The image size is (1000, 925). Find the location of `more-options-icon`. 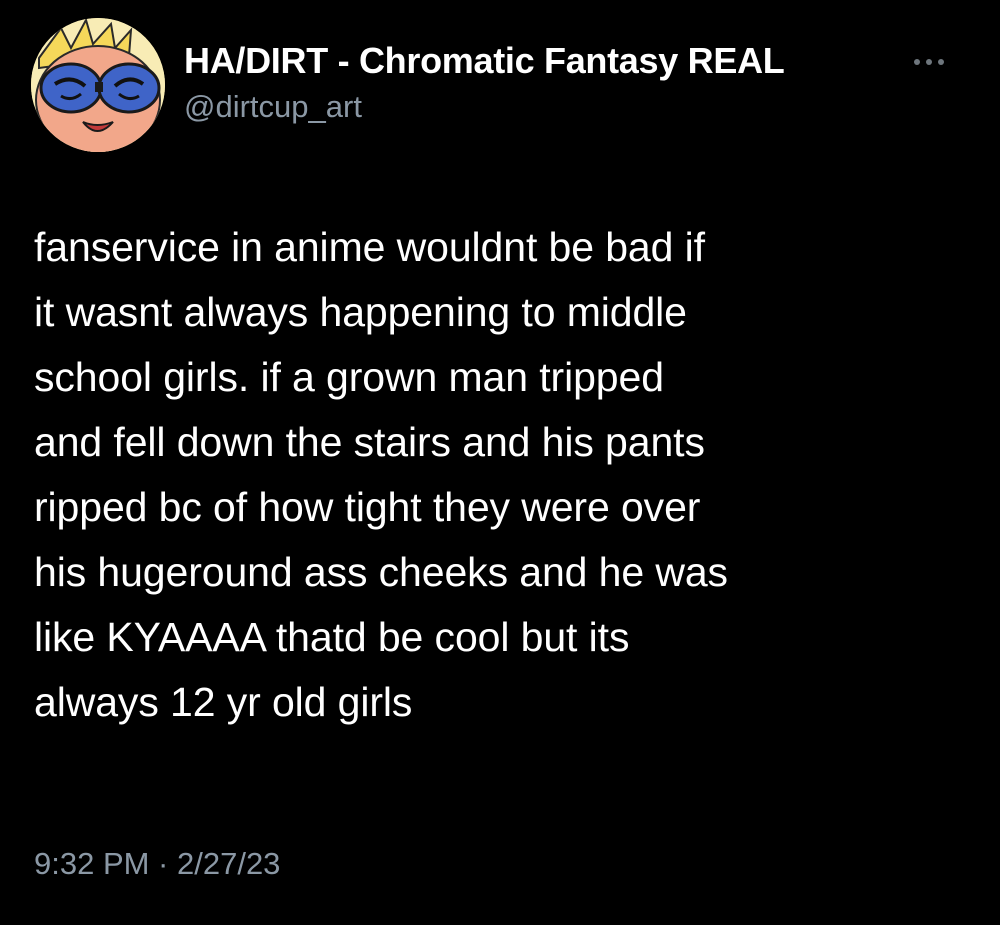

more-options-icon is located at coordinates (929, 62).